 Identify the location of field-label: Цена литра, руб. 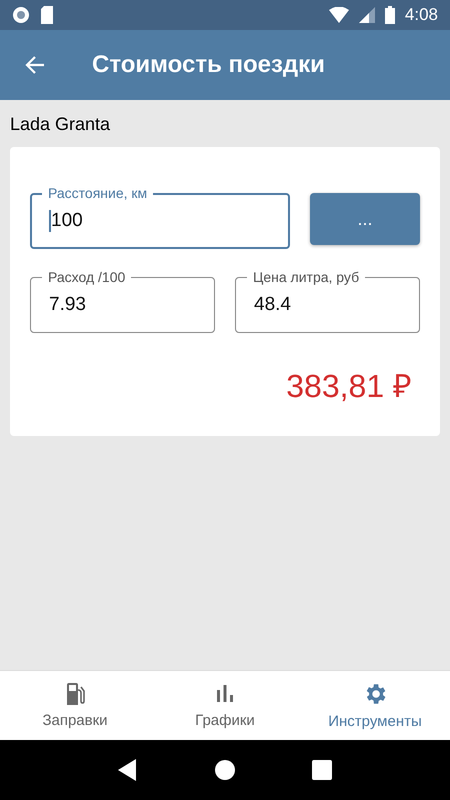
(306, 277).